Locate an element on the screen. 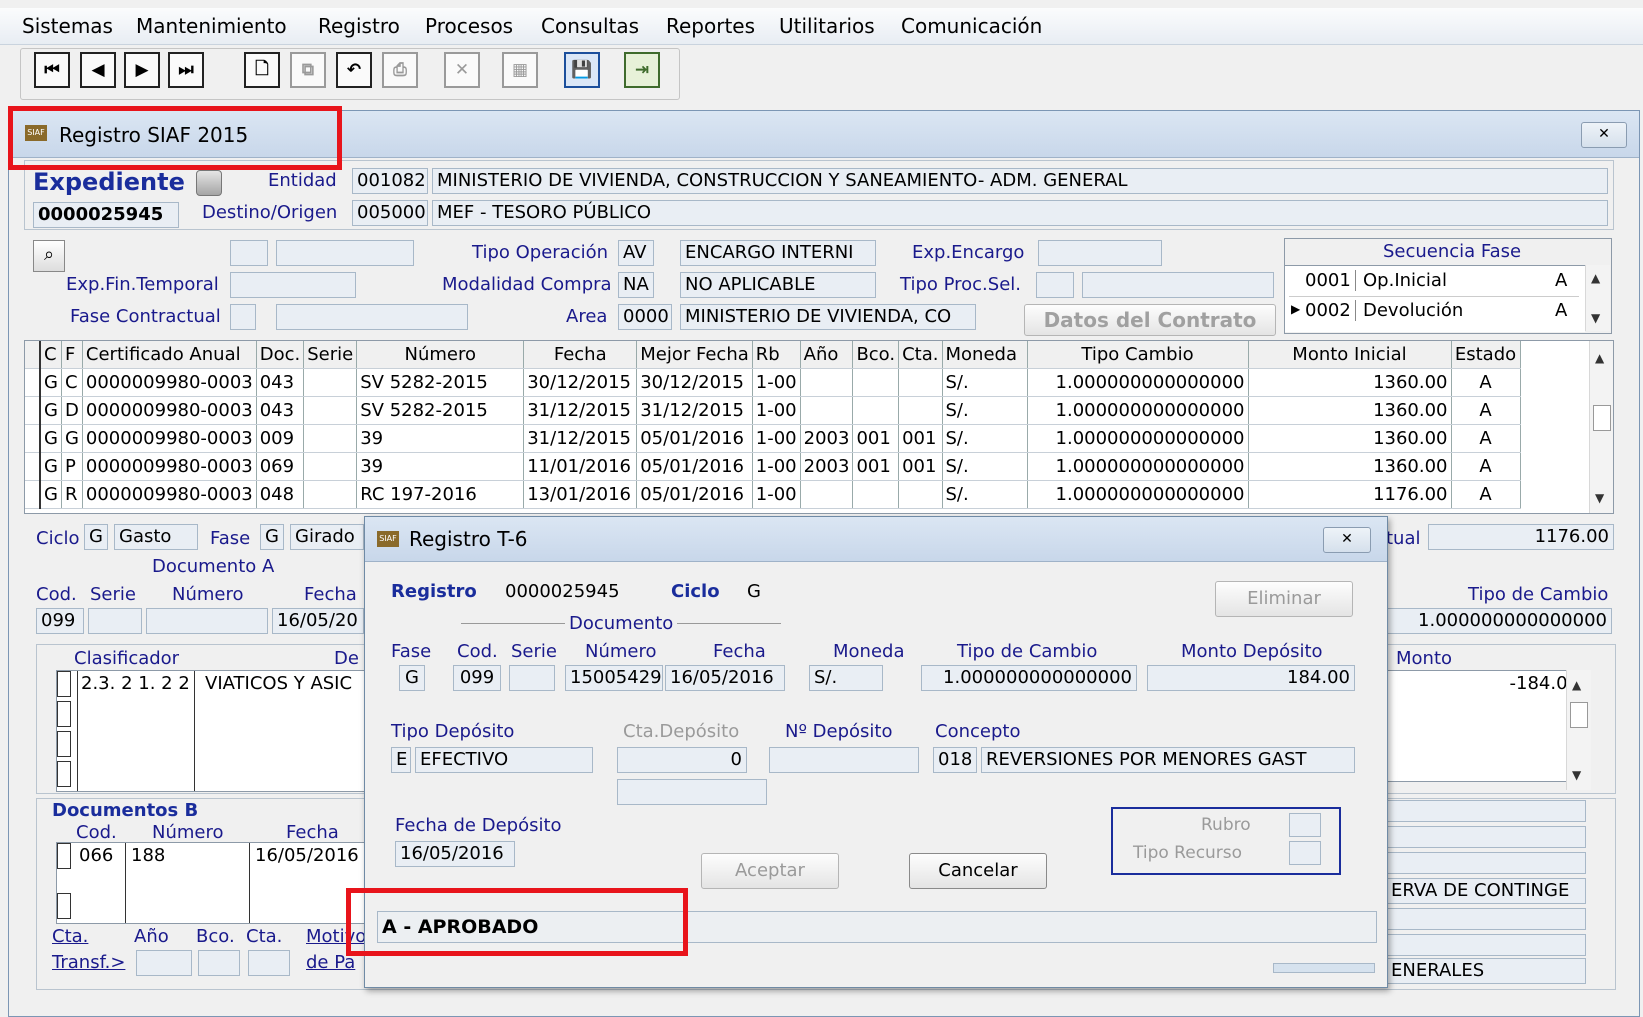 The height and width of the screenshot is (1017, 1643). tipo-deposito-code: E is located at coordinates (401, 760).